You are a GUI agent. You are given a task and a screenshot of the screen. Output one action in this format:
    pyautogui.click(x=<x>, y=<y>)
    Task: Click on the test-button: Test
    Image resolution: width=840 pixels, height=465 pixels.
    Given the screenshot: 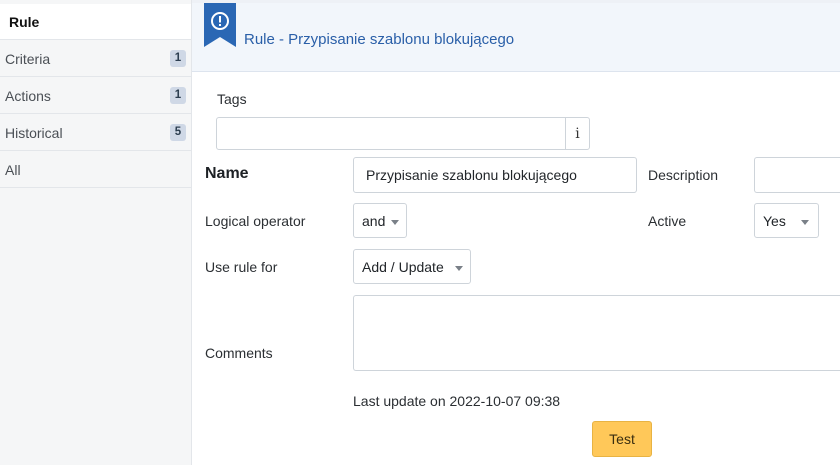 What is the action you would take?
    pyautogui.click(x=622, y=439)
    